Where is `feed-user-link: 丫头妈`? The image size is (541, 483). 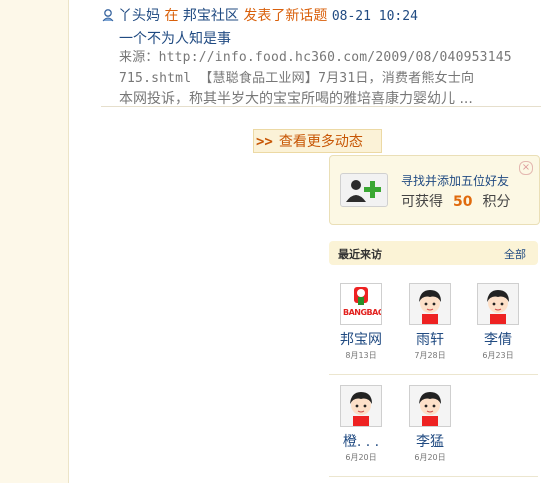 feed-user-link: 丫头妈 is located at coordinates (139, 16).